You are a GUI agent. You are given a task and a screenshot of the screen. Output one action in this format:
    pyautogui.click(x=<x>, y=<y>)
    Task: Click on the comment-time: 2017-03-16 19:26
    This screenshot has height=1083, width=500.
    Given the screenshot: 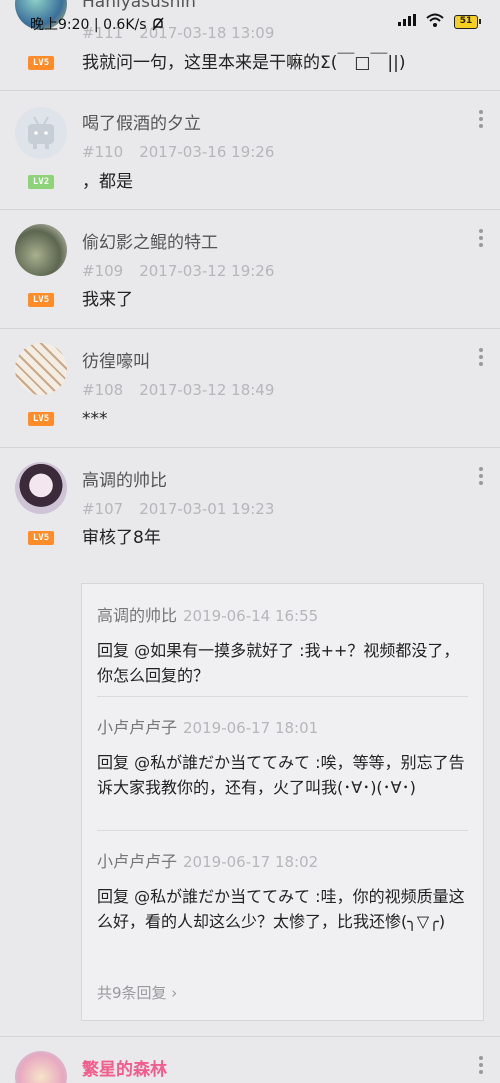 What is the action you would take?
    pyautogui.click(x=207, y=152)
    